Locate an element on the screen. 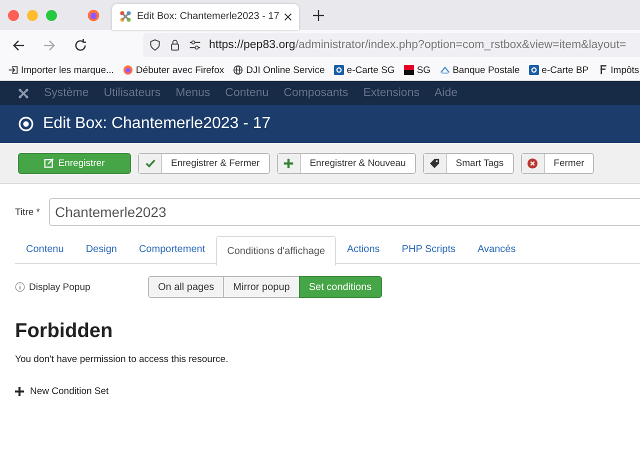  back-icon is located at coordinates (18, 45).